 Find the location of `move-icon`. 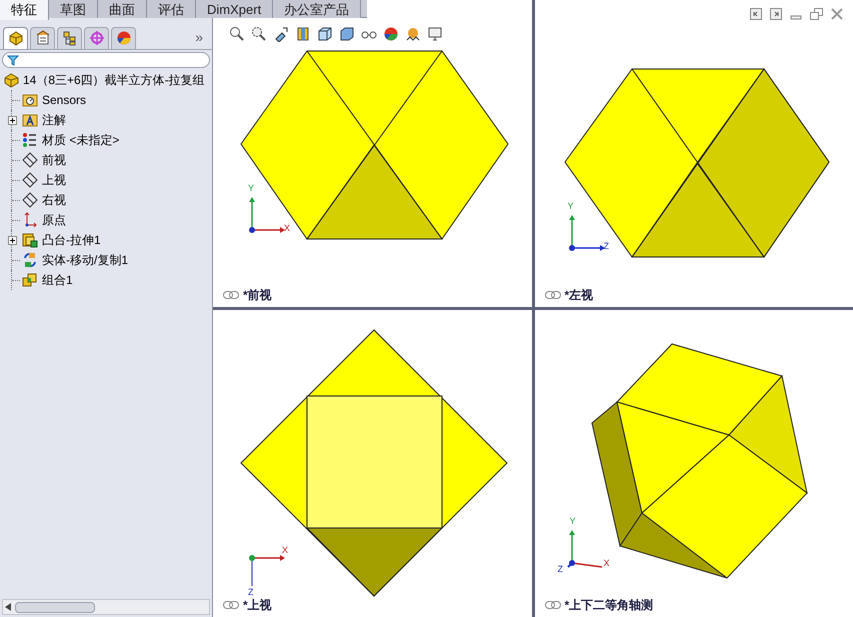

move-icon is located at coordinates (30, 260).